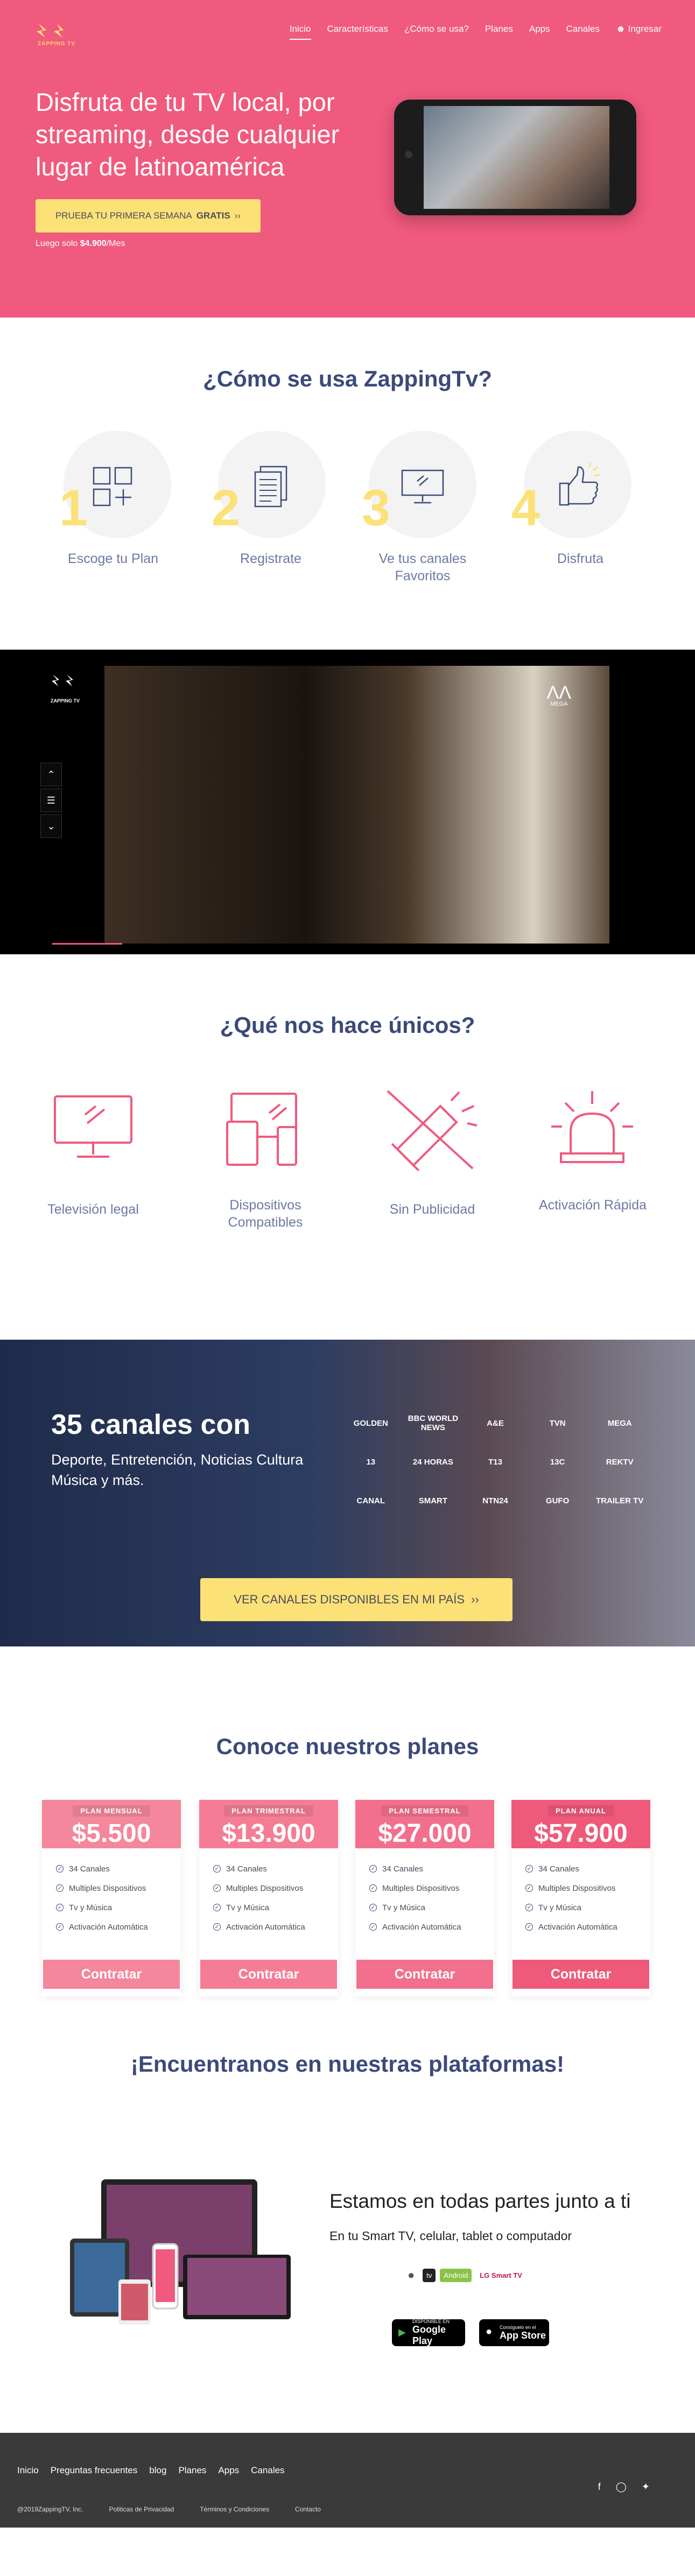  What do you see at coordinates (580, 559) in the screenshot?
I see `step-4-label: Disfruta` at bounding box center [580, 559].